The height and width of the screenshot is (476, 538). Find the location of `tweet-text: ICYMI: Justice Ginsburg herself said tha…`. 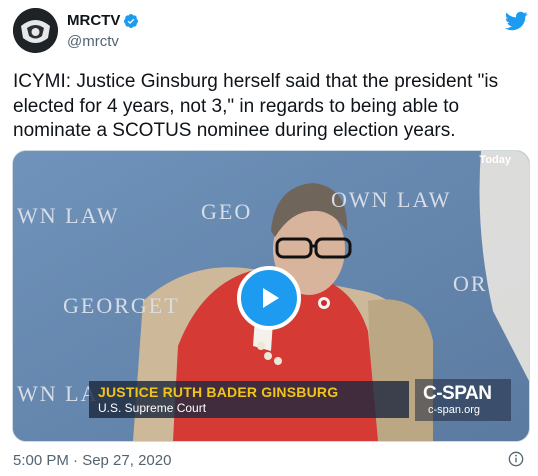

tweet-text: ICYMI: Justice Ginsburg herself said tha… is located at coordinates (256, 106).